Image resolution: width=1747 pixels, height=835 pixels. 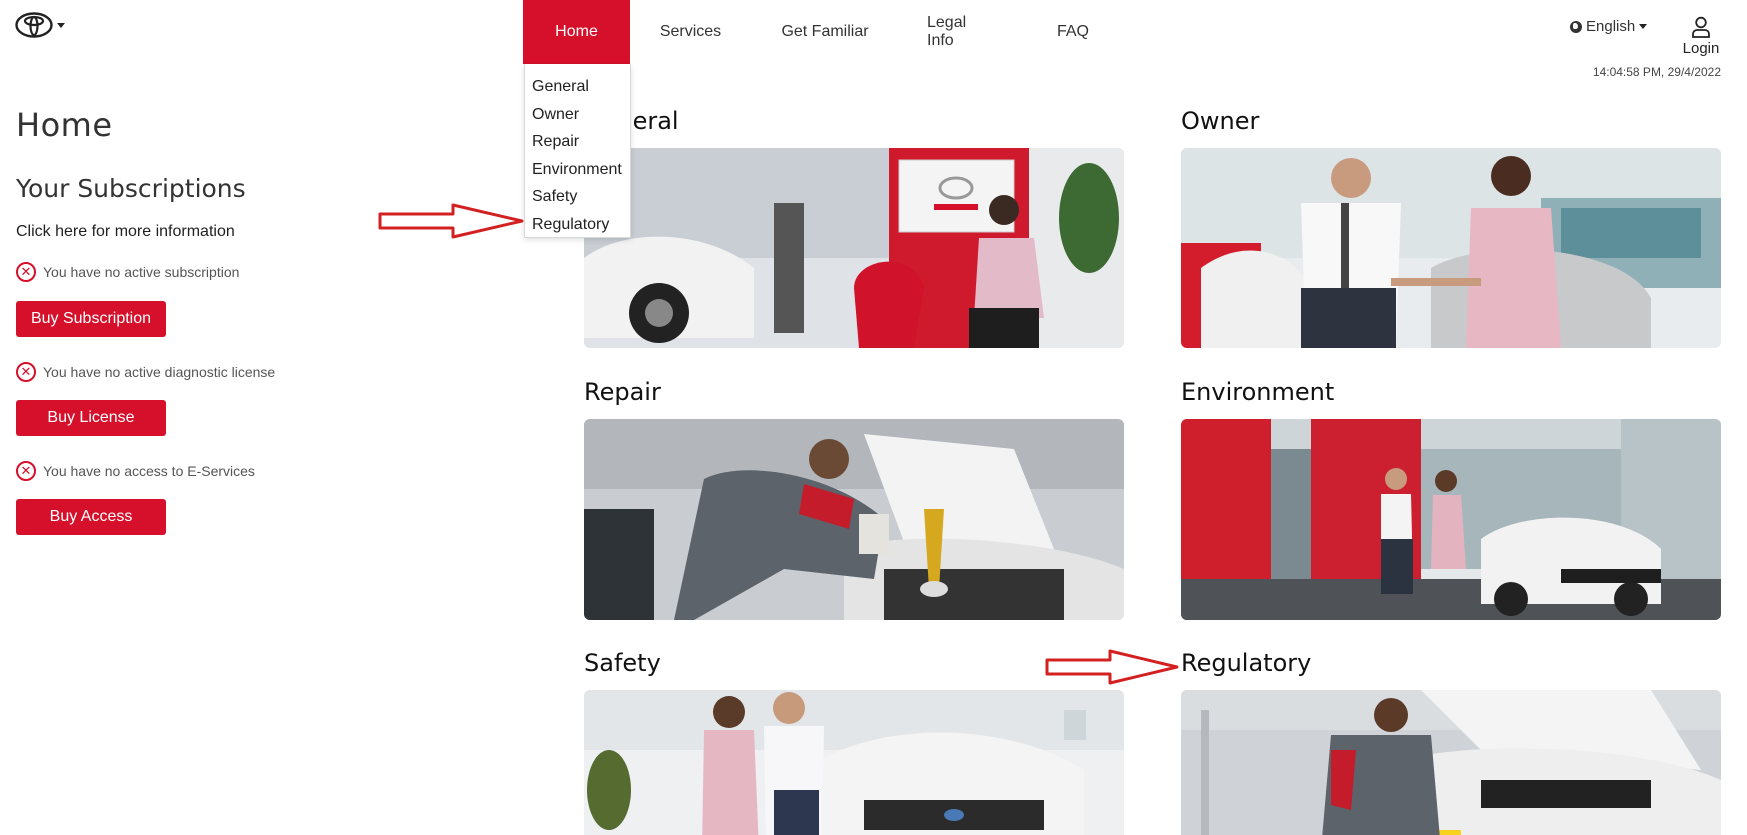 I want to click on login-button: Login, so click(x=1701, y=36).